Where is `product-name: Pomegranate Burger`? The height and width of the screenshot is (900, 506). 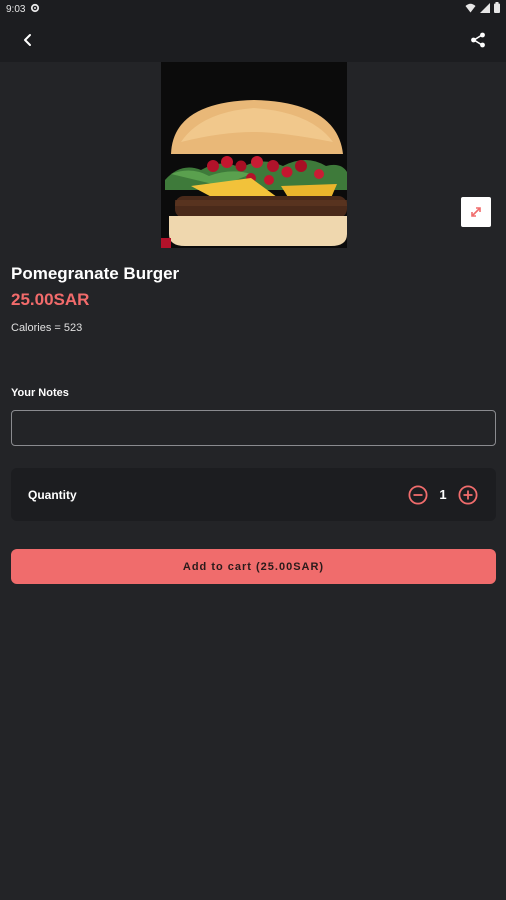
product-name: Pomegranate Burger is located at coordinates (95, 273).